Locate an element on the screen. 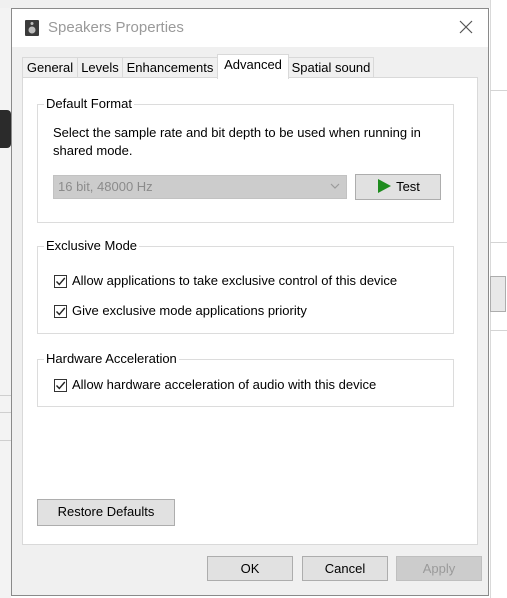 The image size is (507, 598). default-format-description-2: shared mode. is located at coordinates (93, 150).